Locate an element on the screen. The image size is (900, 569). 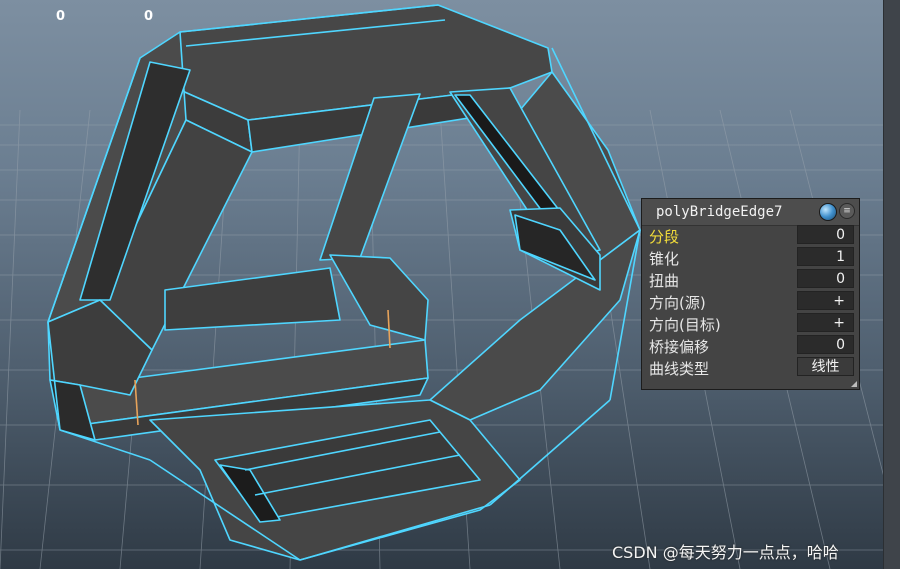
attr-label: 桥接偏移 is located at coordinates (679, 347).